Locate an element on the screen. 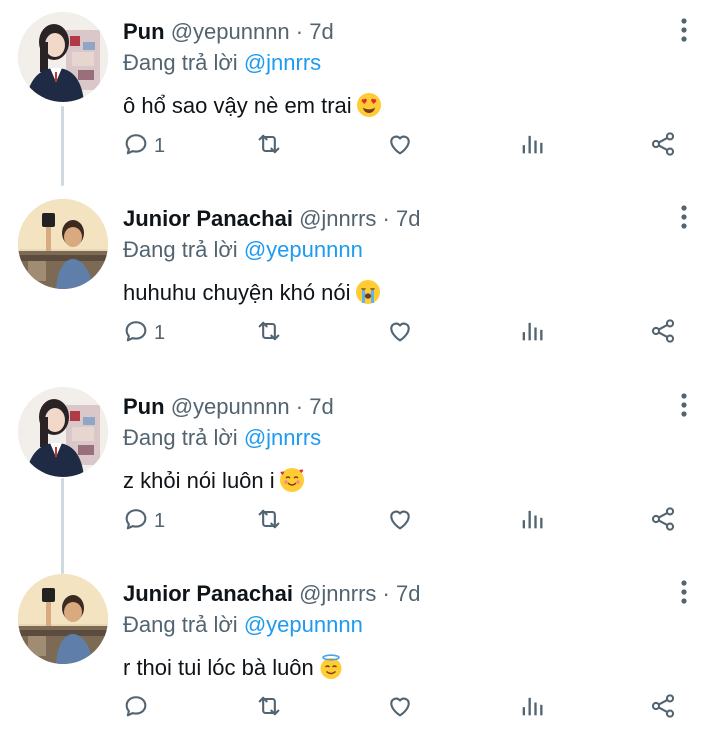 The height and width of the screenshot is (745, 720). tweet-text: huhuhu chuyện khó nói is located at coordinates (252, 293).